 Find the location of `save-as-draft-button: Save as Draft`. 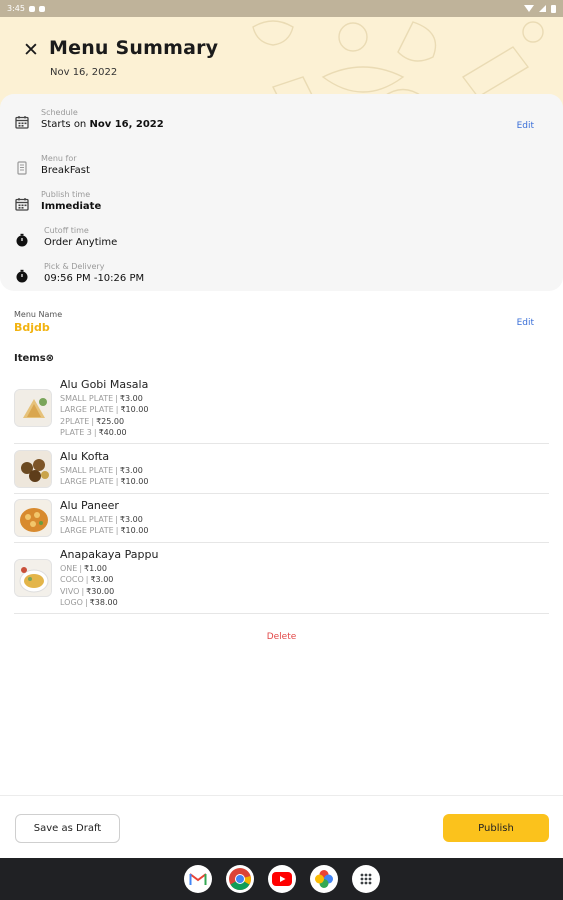

save-as-draft-button: Save as Draft is located at coordinates (67, 828).